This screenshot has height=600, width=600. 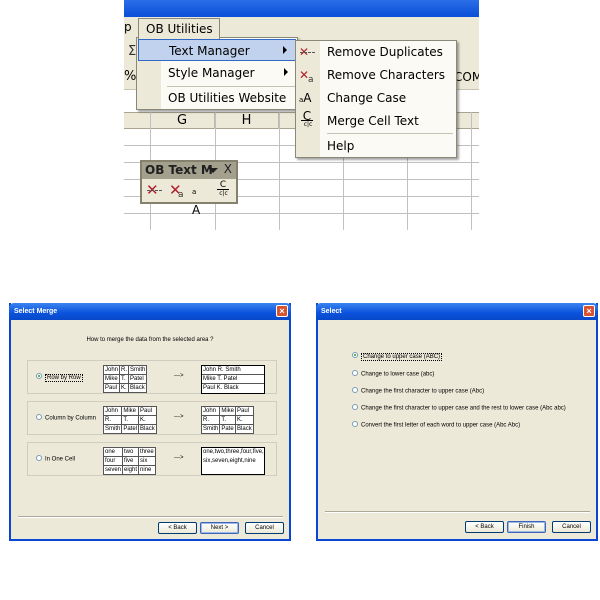 What do you see at coordinates (471, 171) in the screenshot?
I see `grid-line` at bounding box center [471, 171].